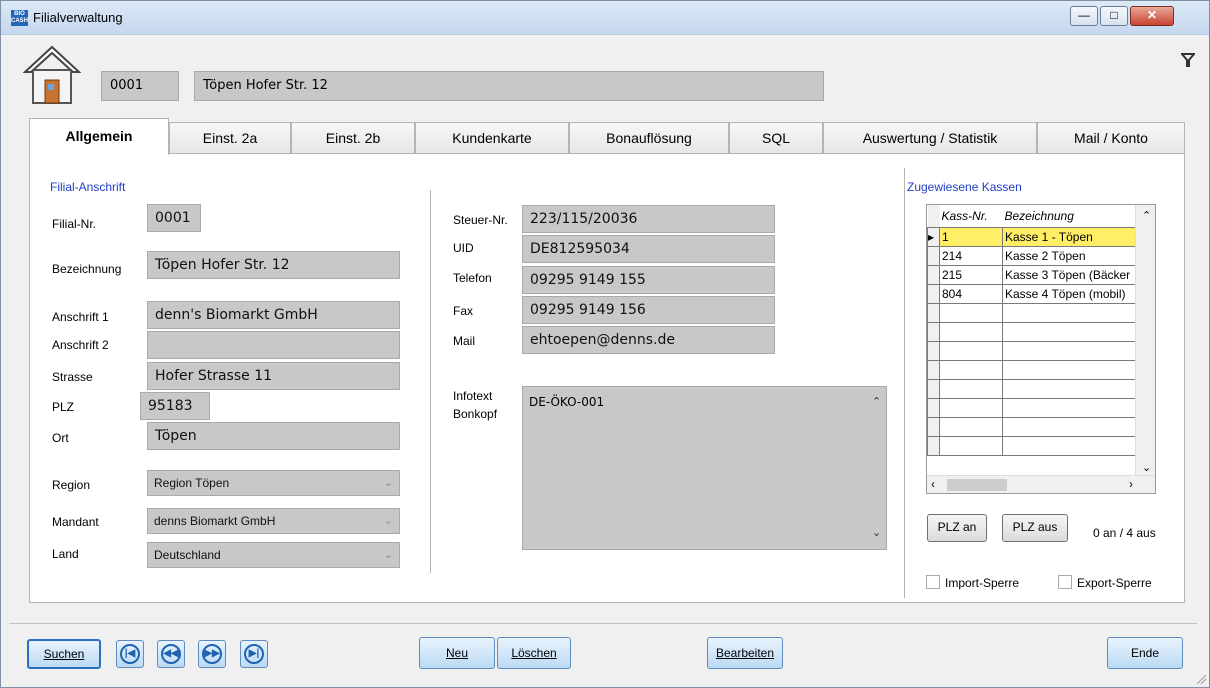 The width and height of the screenshot is (1210, 688). I want to click on select-land: Deutschland ⌄, so click(273, 555).